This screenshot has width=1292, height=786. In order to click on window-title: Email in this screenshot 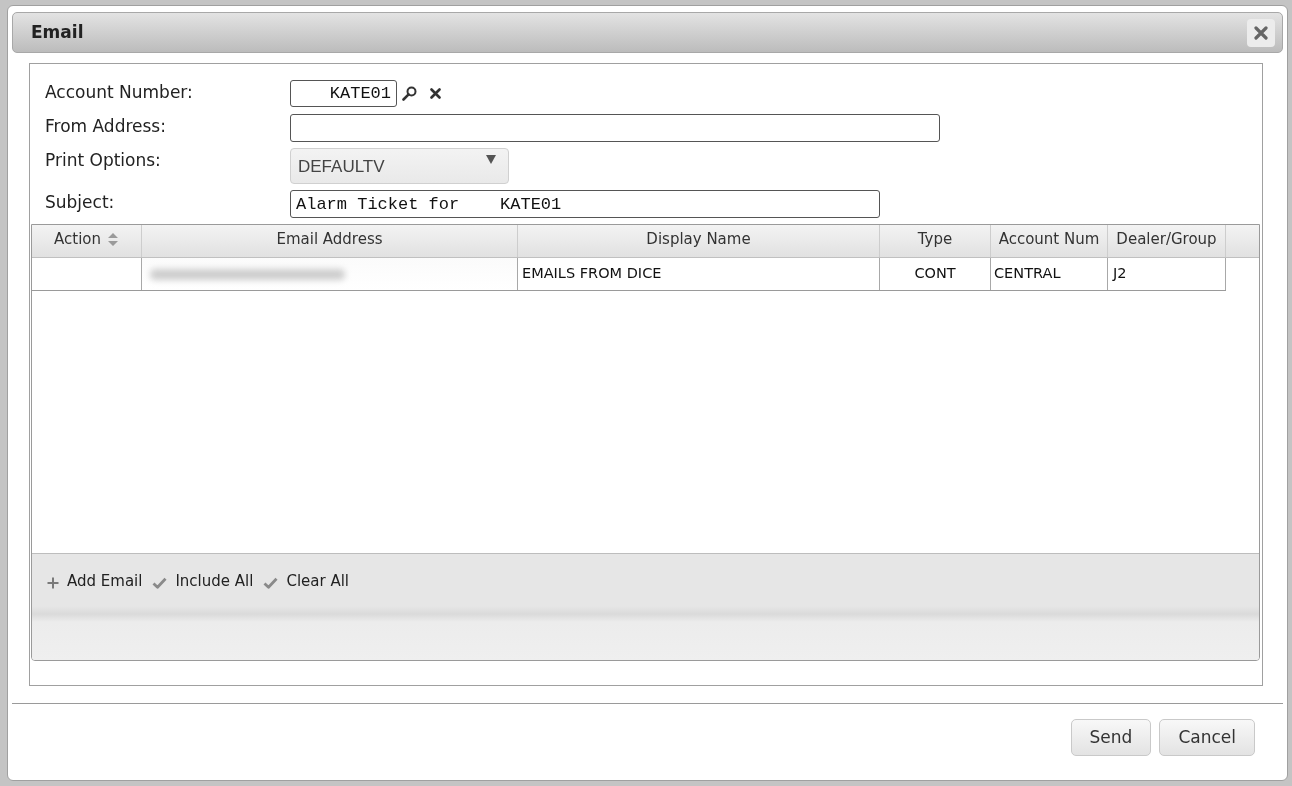, I will do `click(57, 32)`.